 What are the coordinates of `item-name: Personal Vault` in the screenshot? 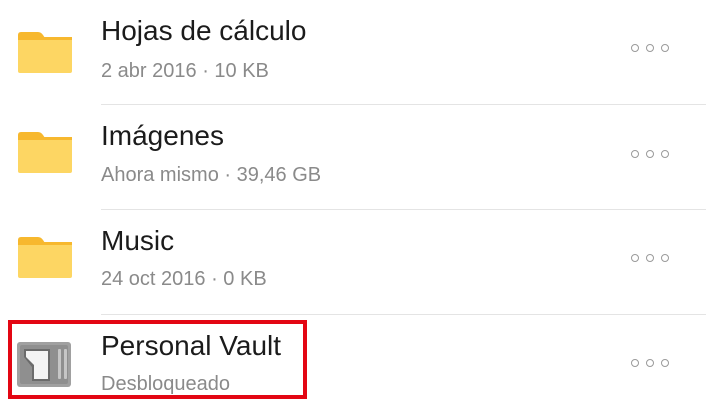 It's located at (191, 345).